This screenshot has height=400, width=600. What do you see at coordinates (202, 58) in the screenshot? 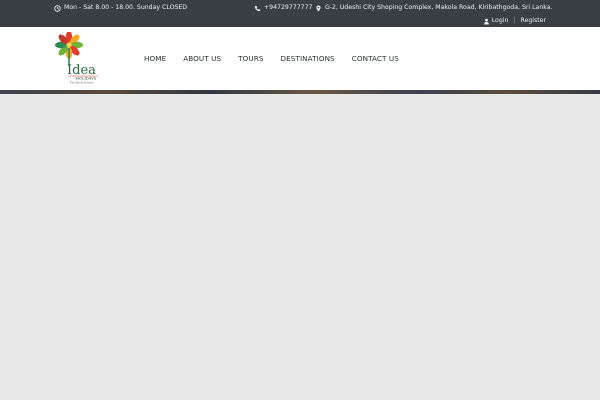
I see `nav-about-us: ABOUT US` at bounding box center [202, 58].